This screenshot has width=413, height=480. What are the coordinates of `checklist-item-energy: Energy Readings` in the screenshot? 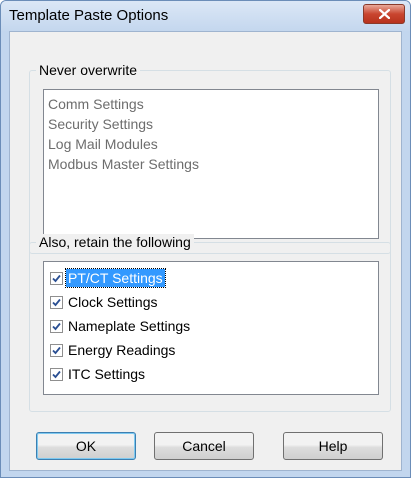 It's located at (211, 350).